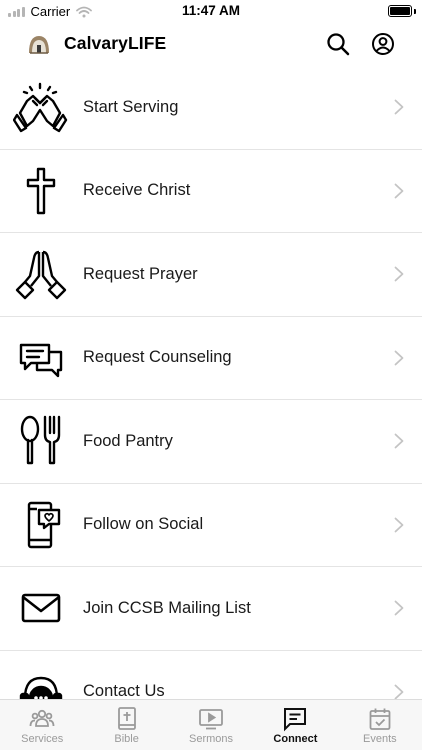  I want to click on bible-icon, so click(126, 718).